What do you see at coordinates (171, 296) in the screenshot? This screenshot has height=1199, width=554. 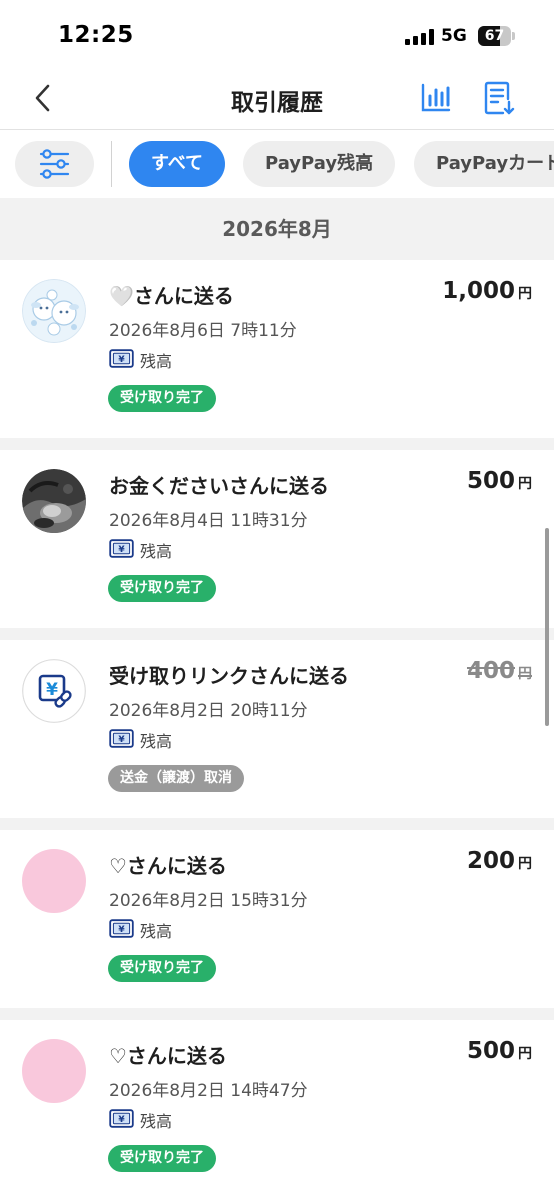 I see `transaction-title: 🤍さんに送る` at bounding box center [171, 296].